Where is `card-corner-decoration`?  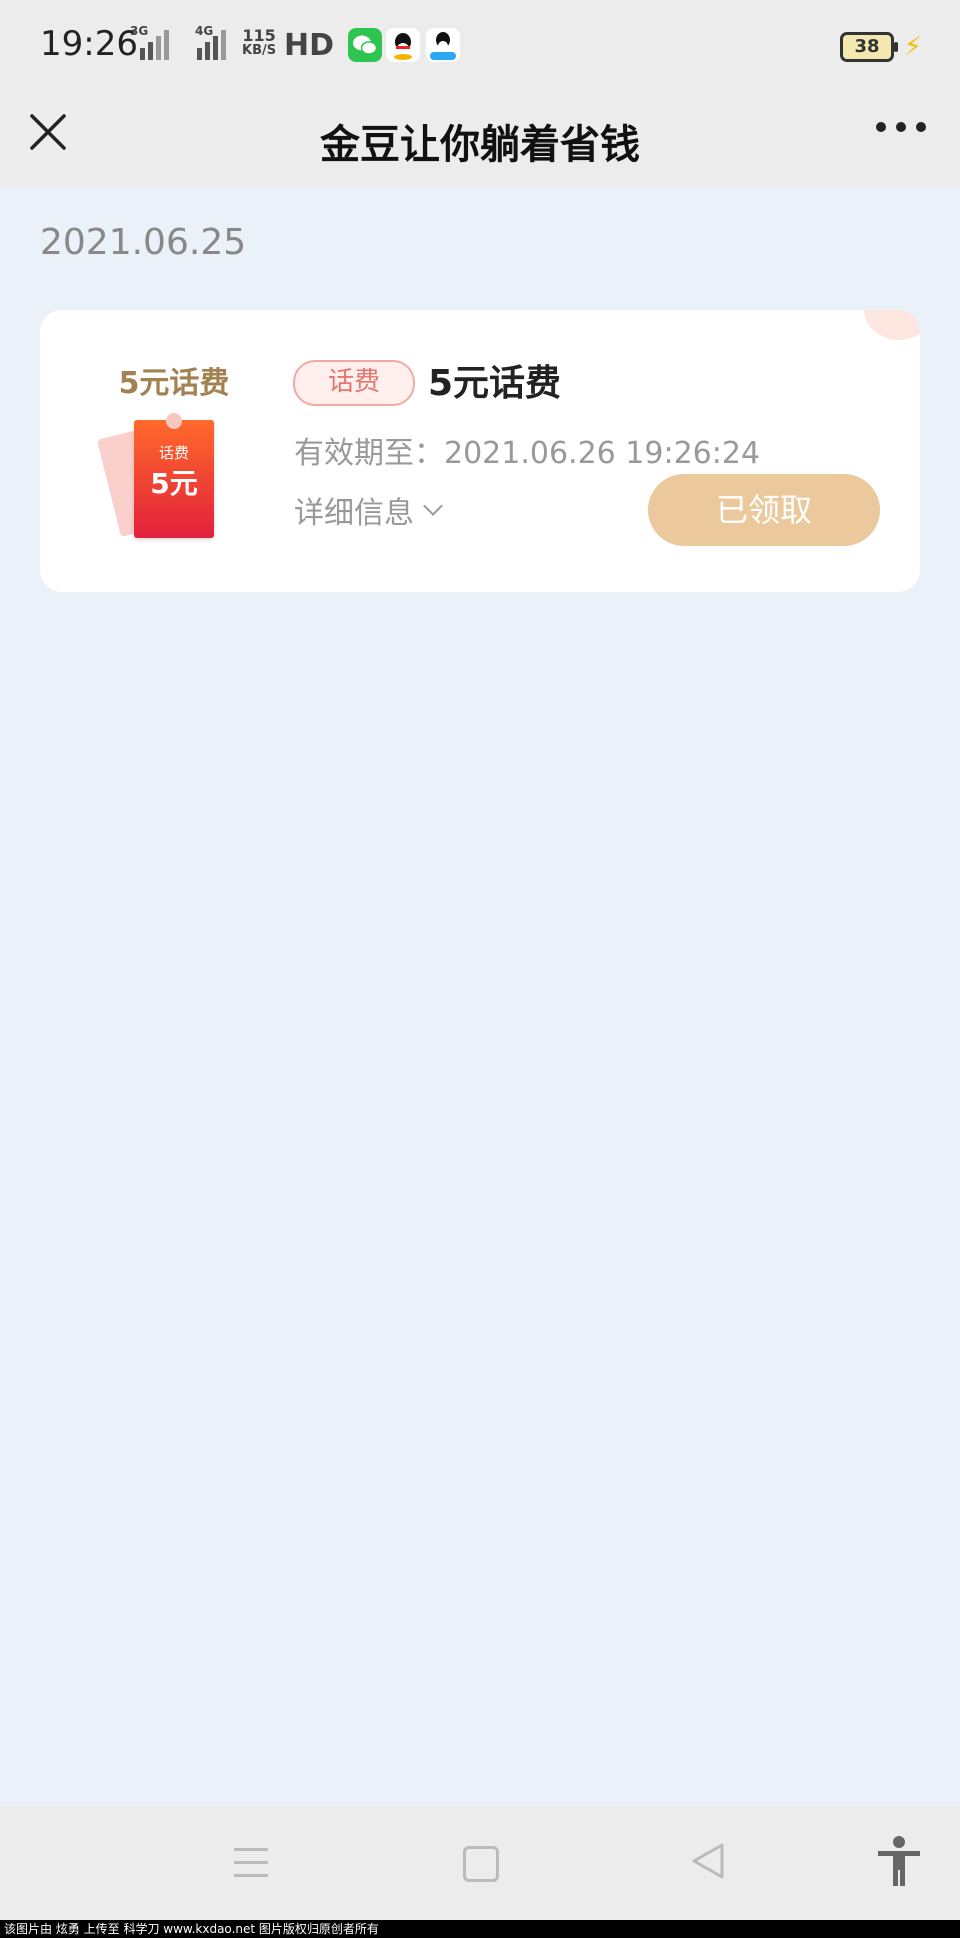 card-corner-decoration is located at coordinates (892, 325).